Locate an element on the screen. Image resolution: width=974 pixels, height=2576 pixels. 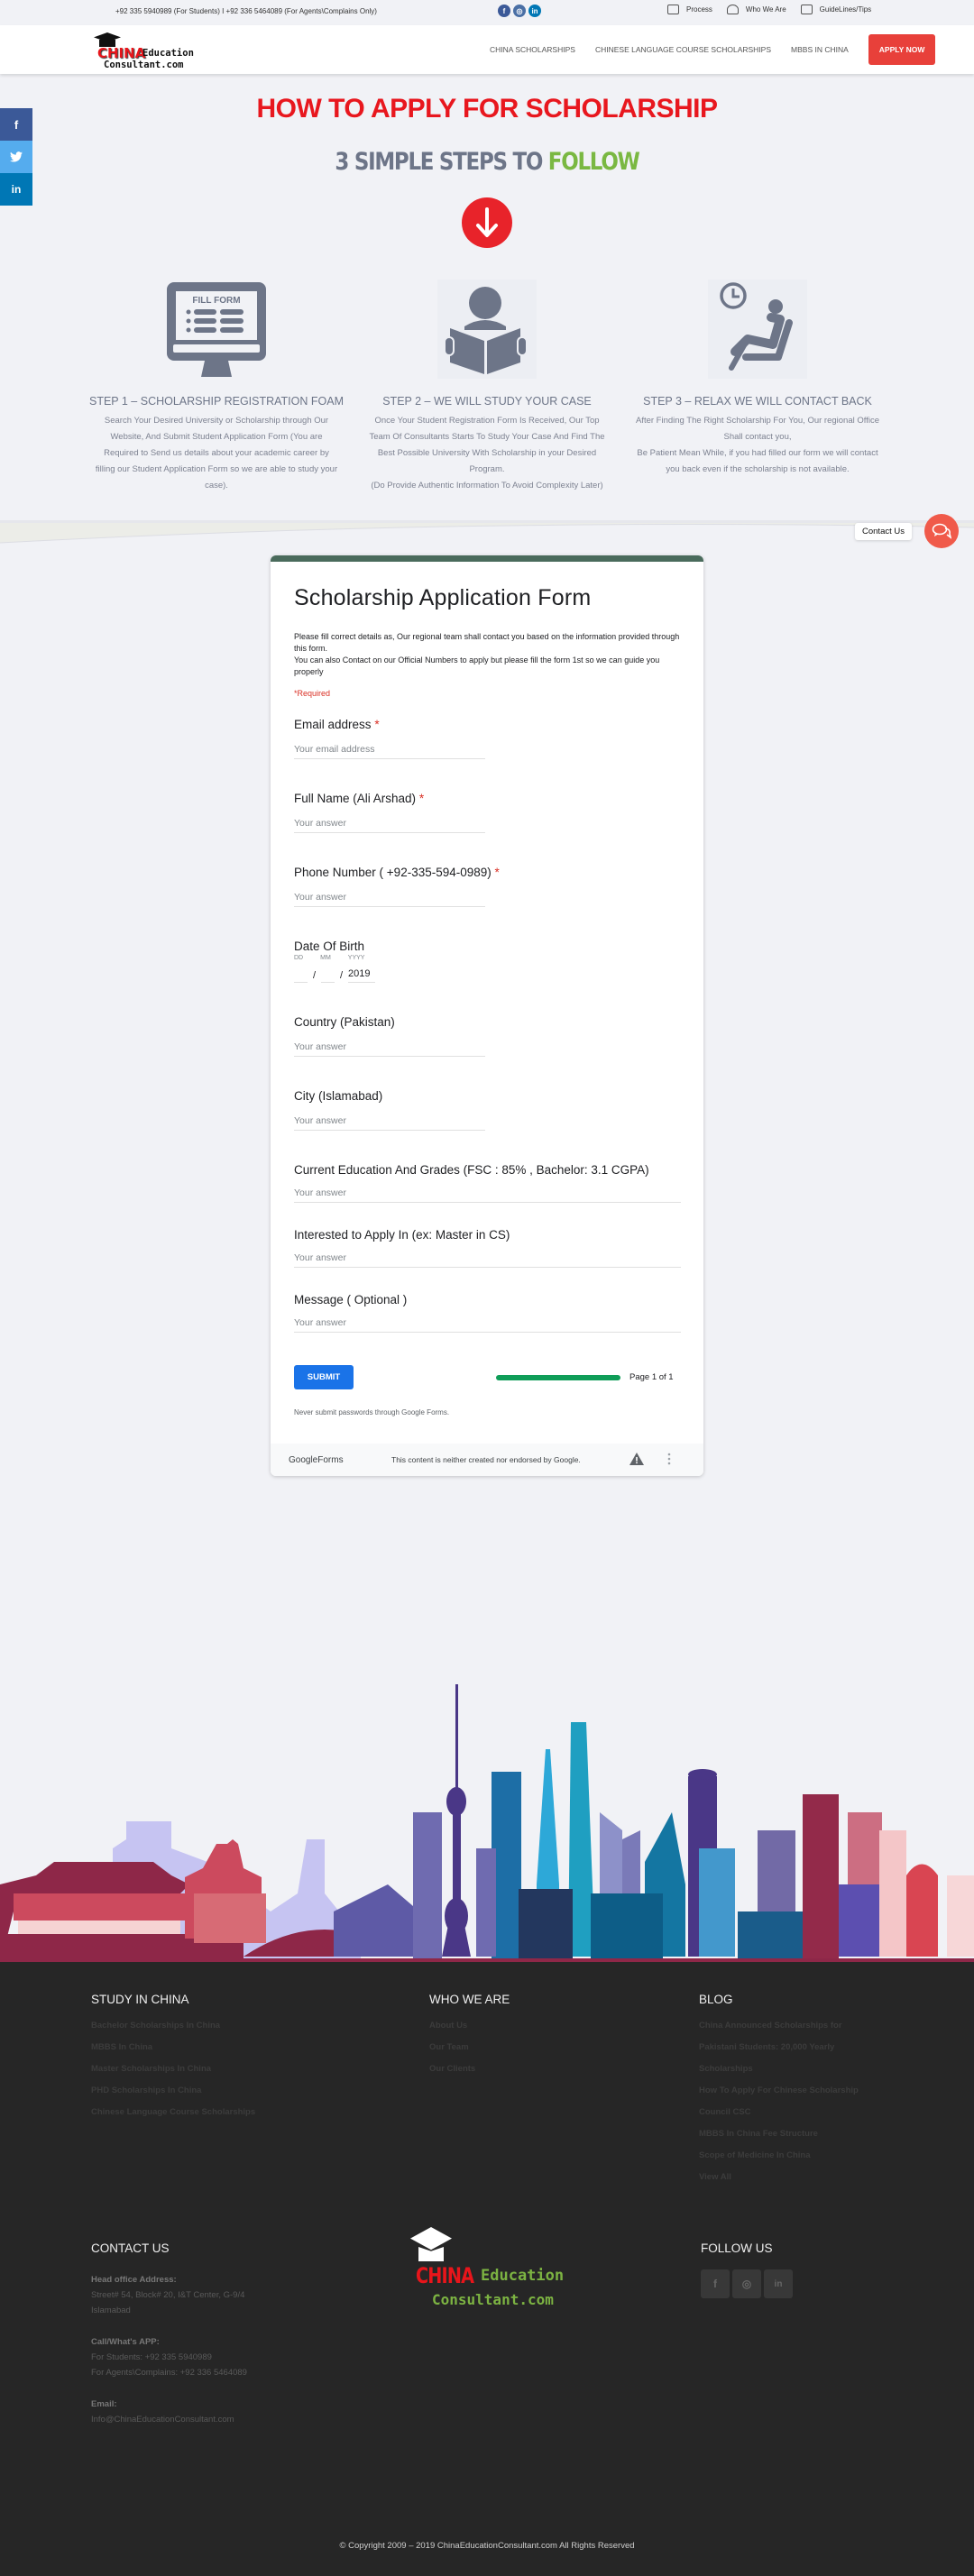
contact-us-widget: Contact Us is located at coordinates (907, 531).